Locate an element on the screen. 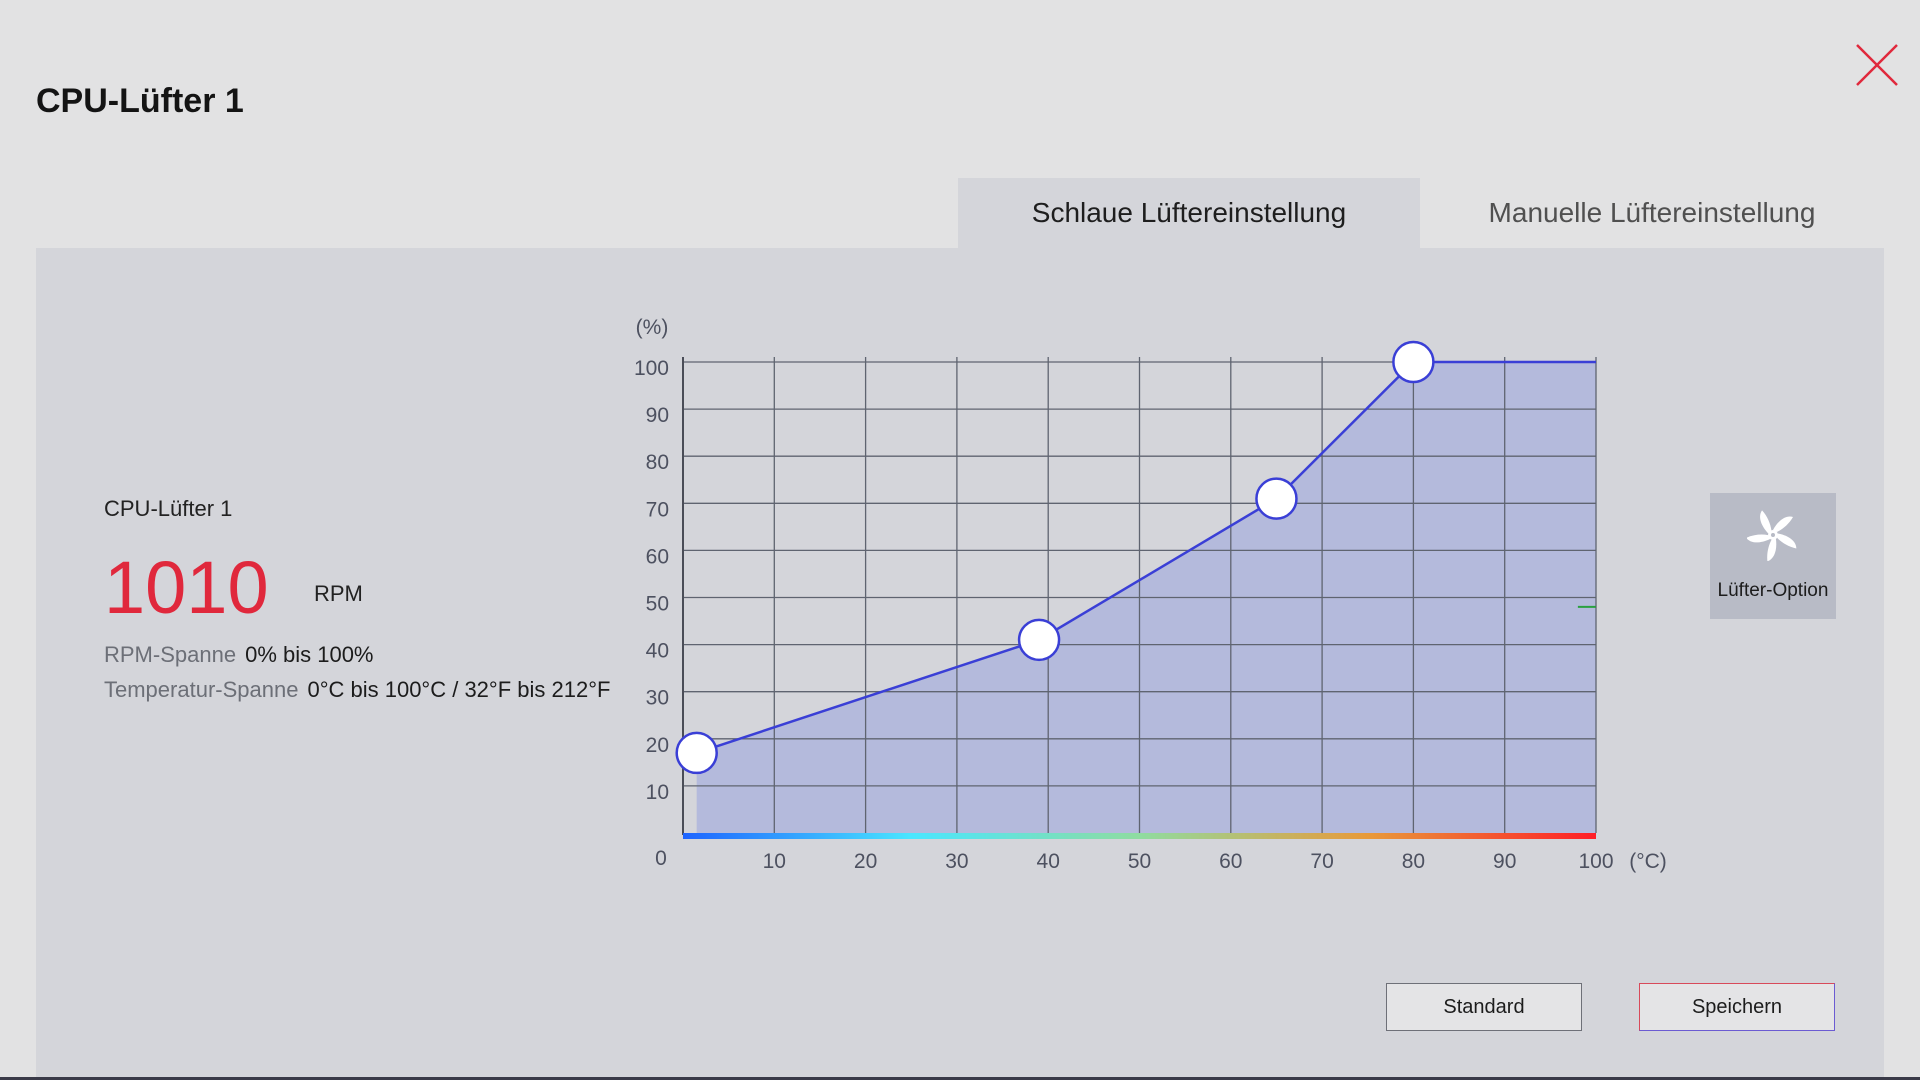 The height and width of the screenshot is (1080, 1920). y-tick-label-80: 80 is located at coordinates (657, 462).